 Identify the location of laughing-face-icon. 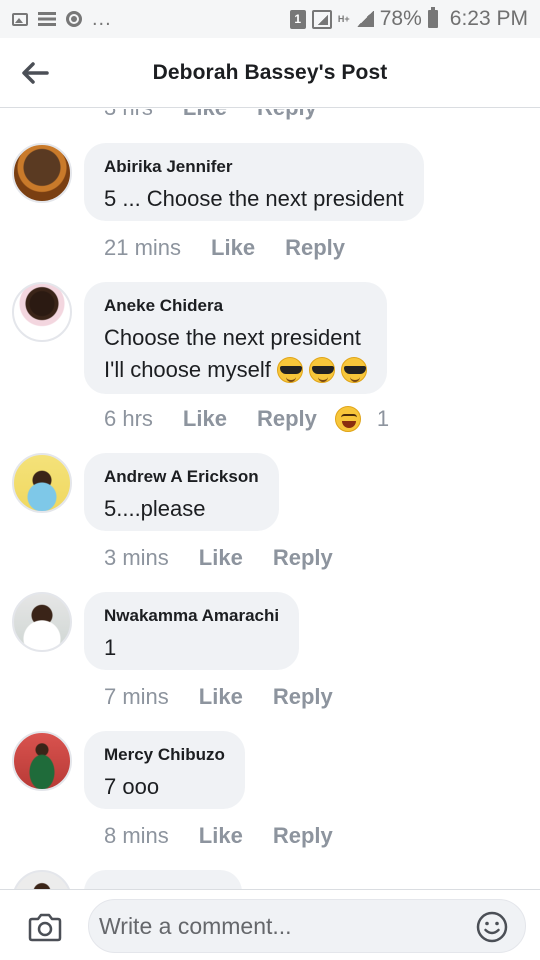
(347, 419).